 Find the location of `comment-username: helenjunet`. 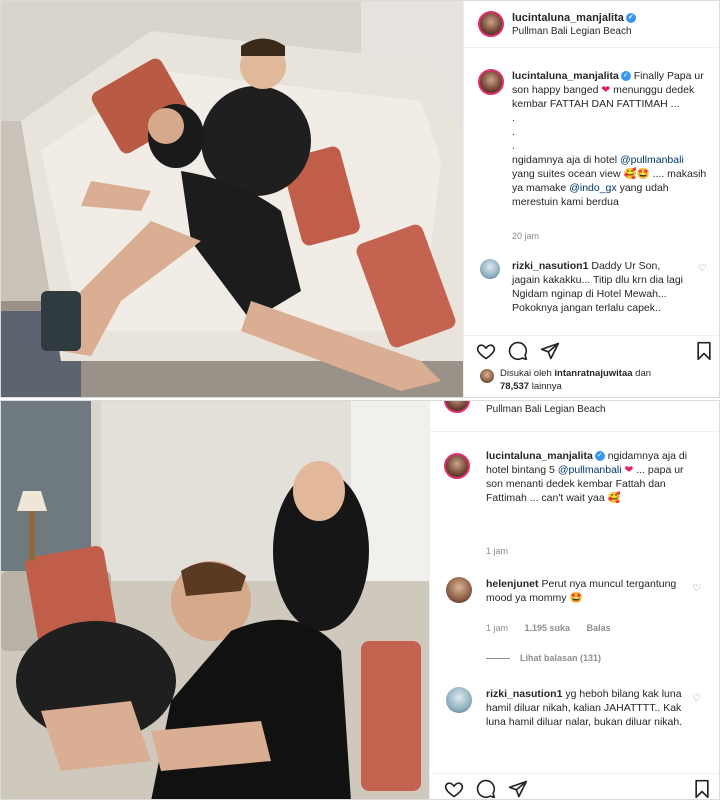

comment-username: helenjunet is located at coordinates (512, 584).